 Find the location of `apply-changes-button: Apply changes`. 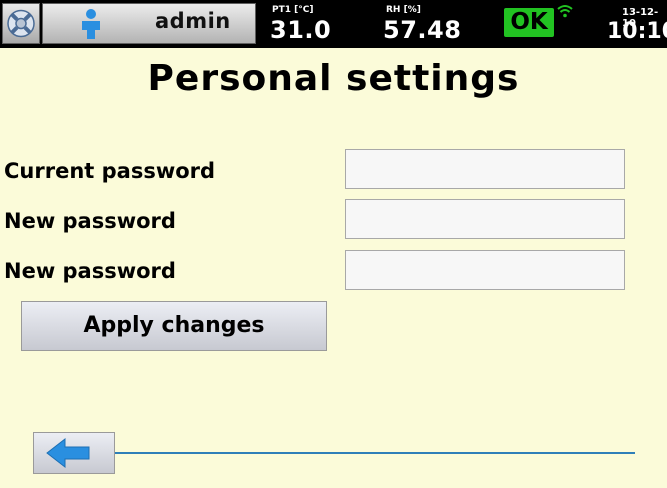

apply-changes-button: Apply changes is located at coordinates (174, 326).